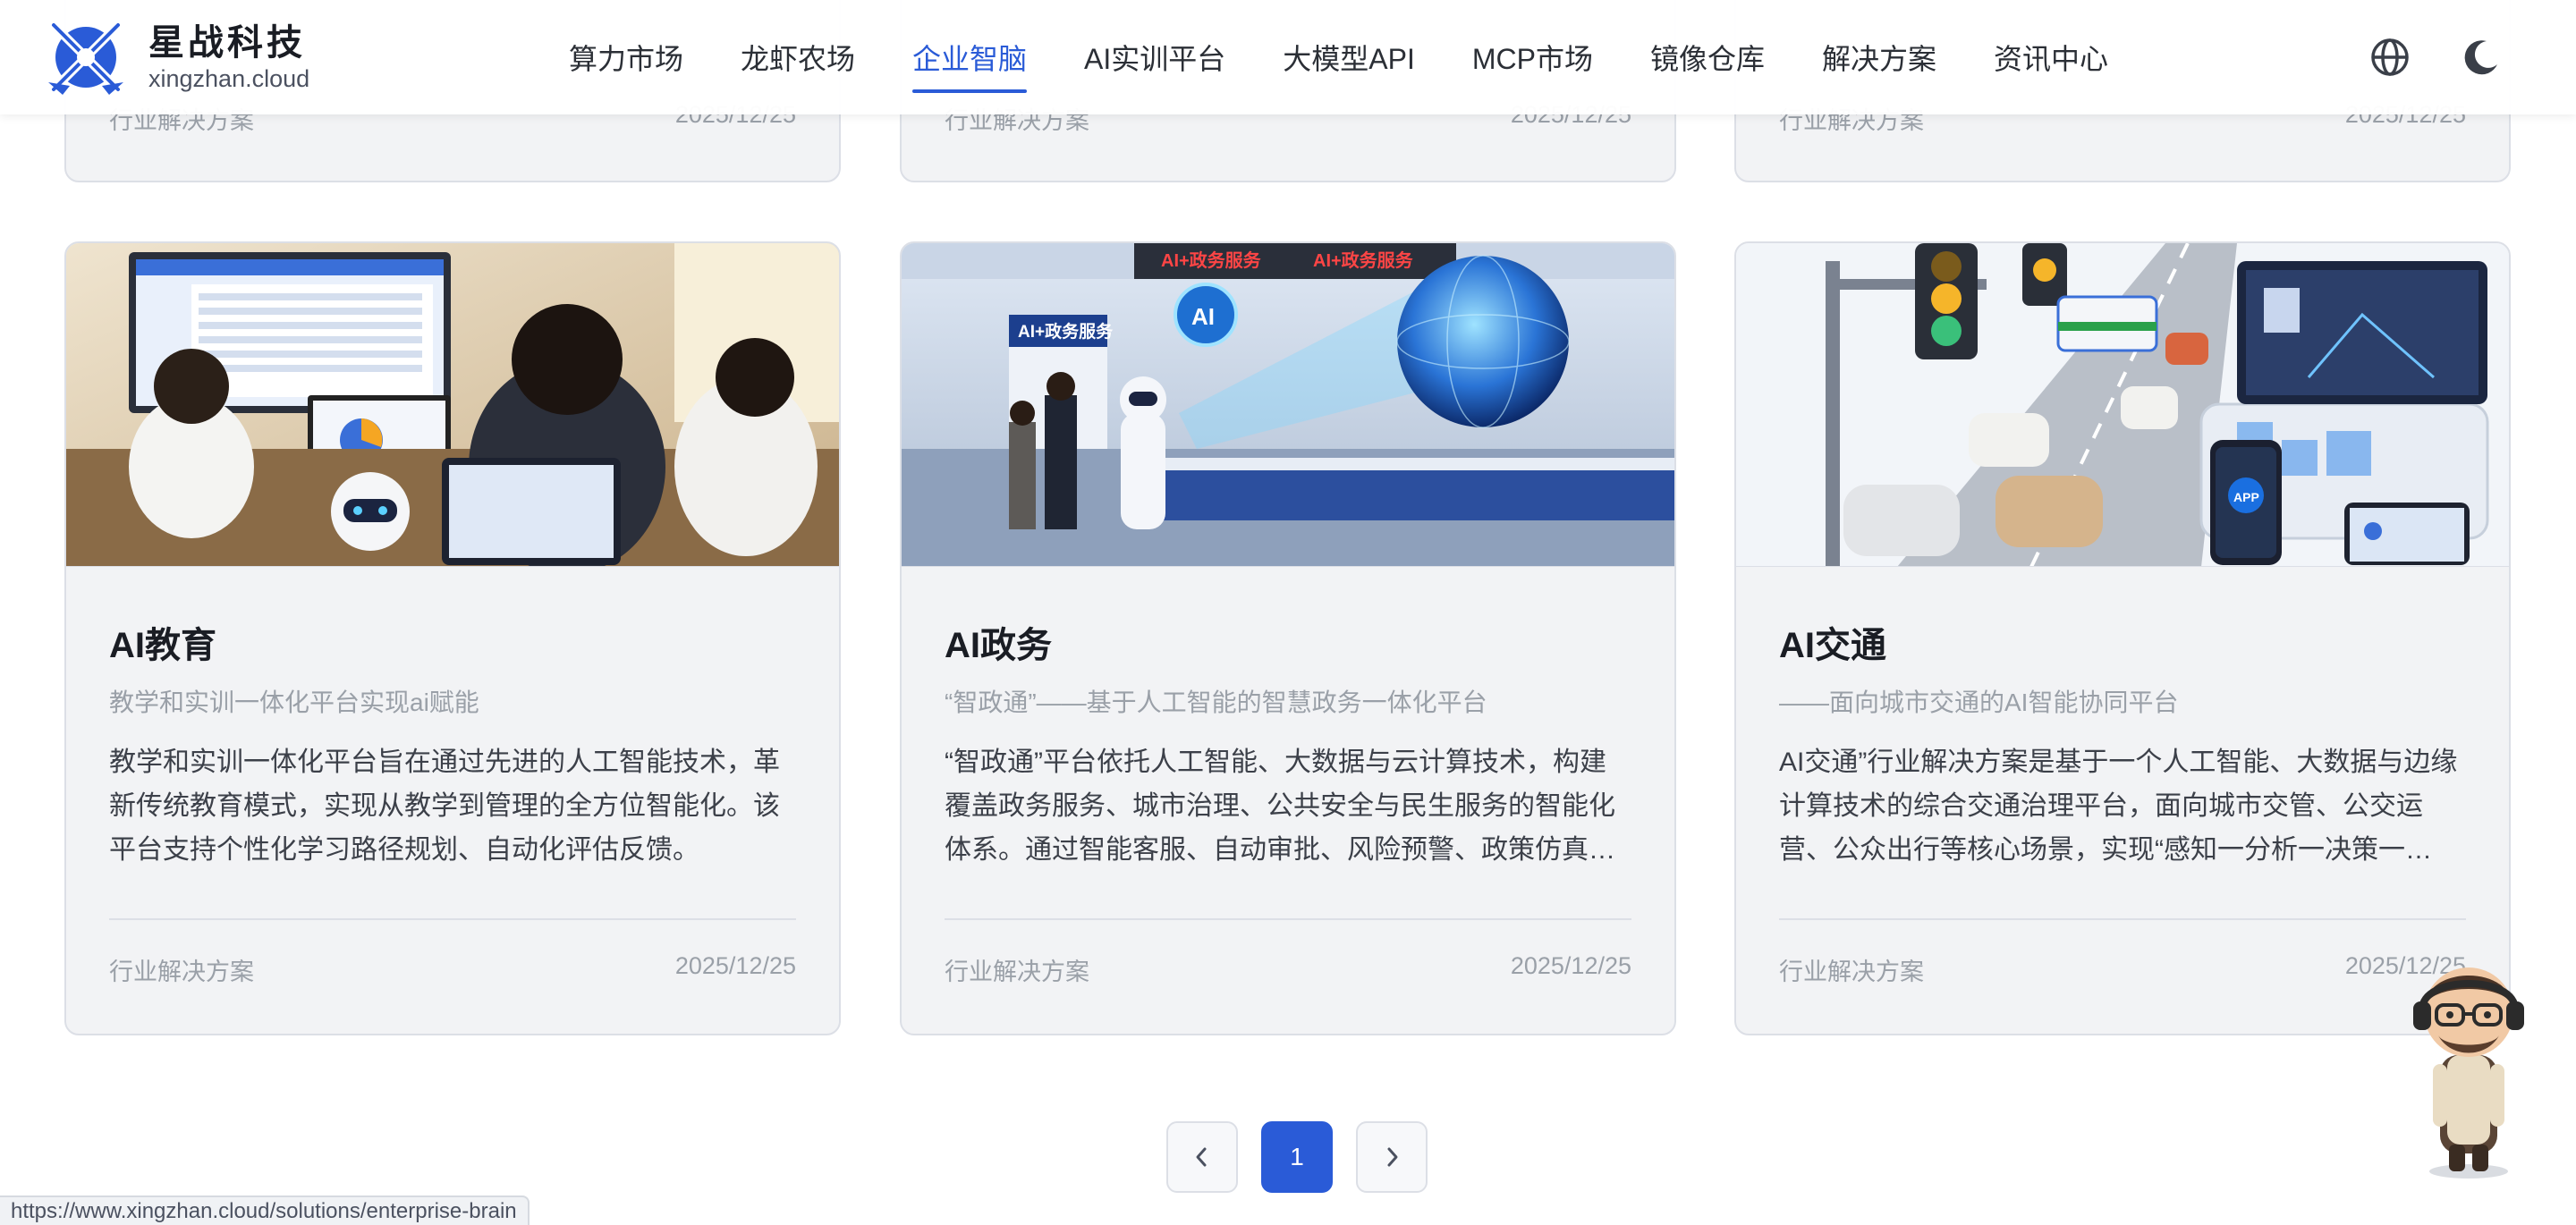  What do you see at coordinates (1216, 702) in the screenshot?
I see `card-subtitle: “智政通”——基于人工智能的智慧政务一体化平台` at bounding box center [1216, 702].